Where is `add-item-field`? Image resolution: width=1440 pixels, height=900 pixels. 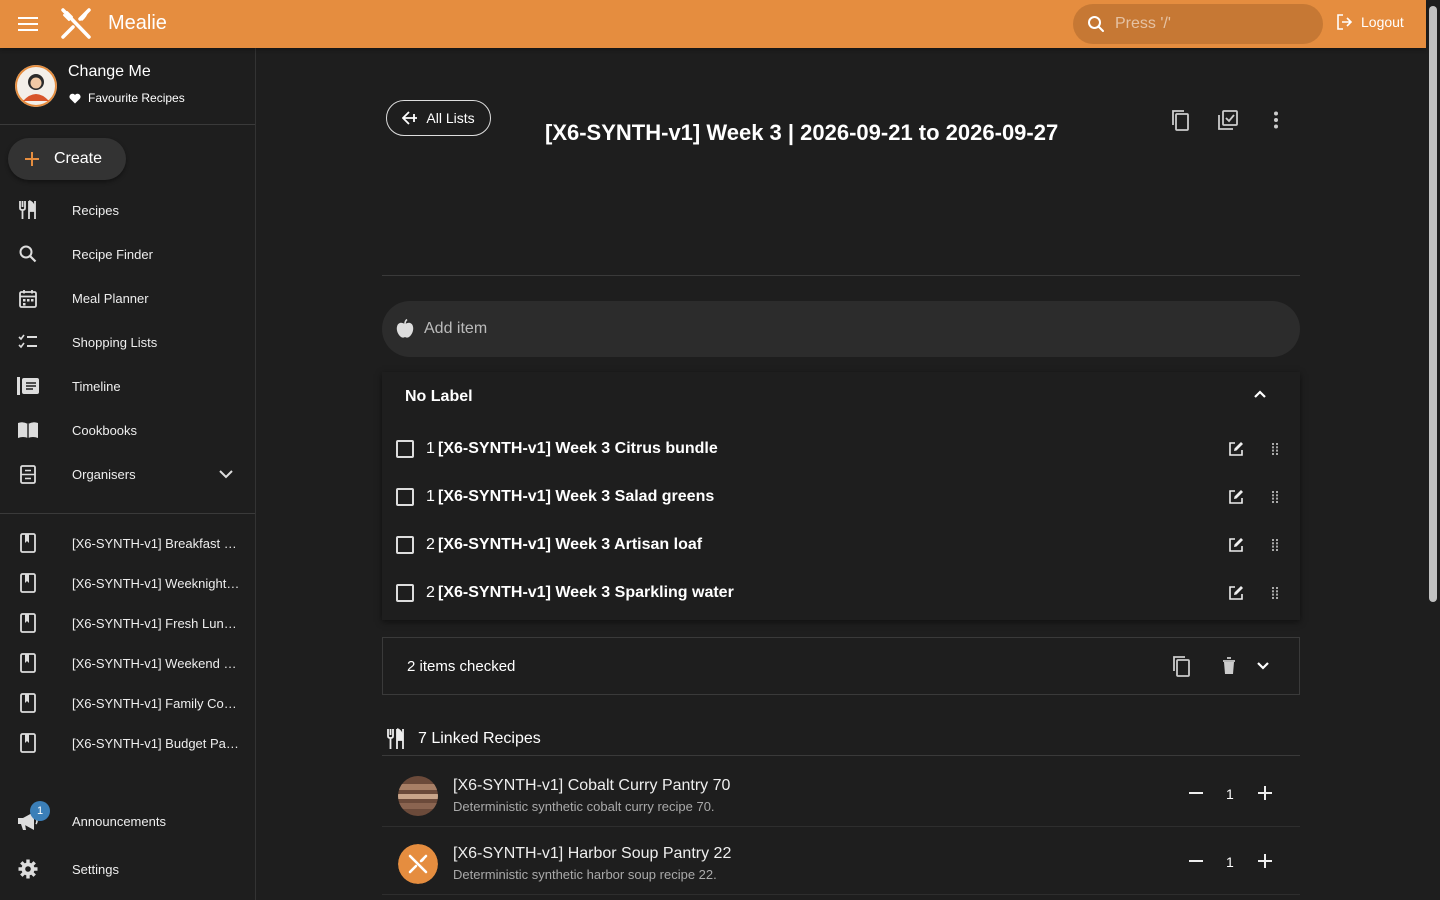 add-item-field is located at coordinates (841, 329).